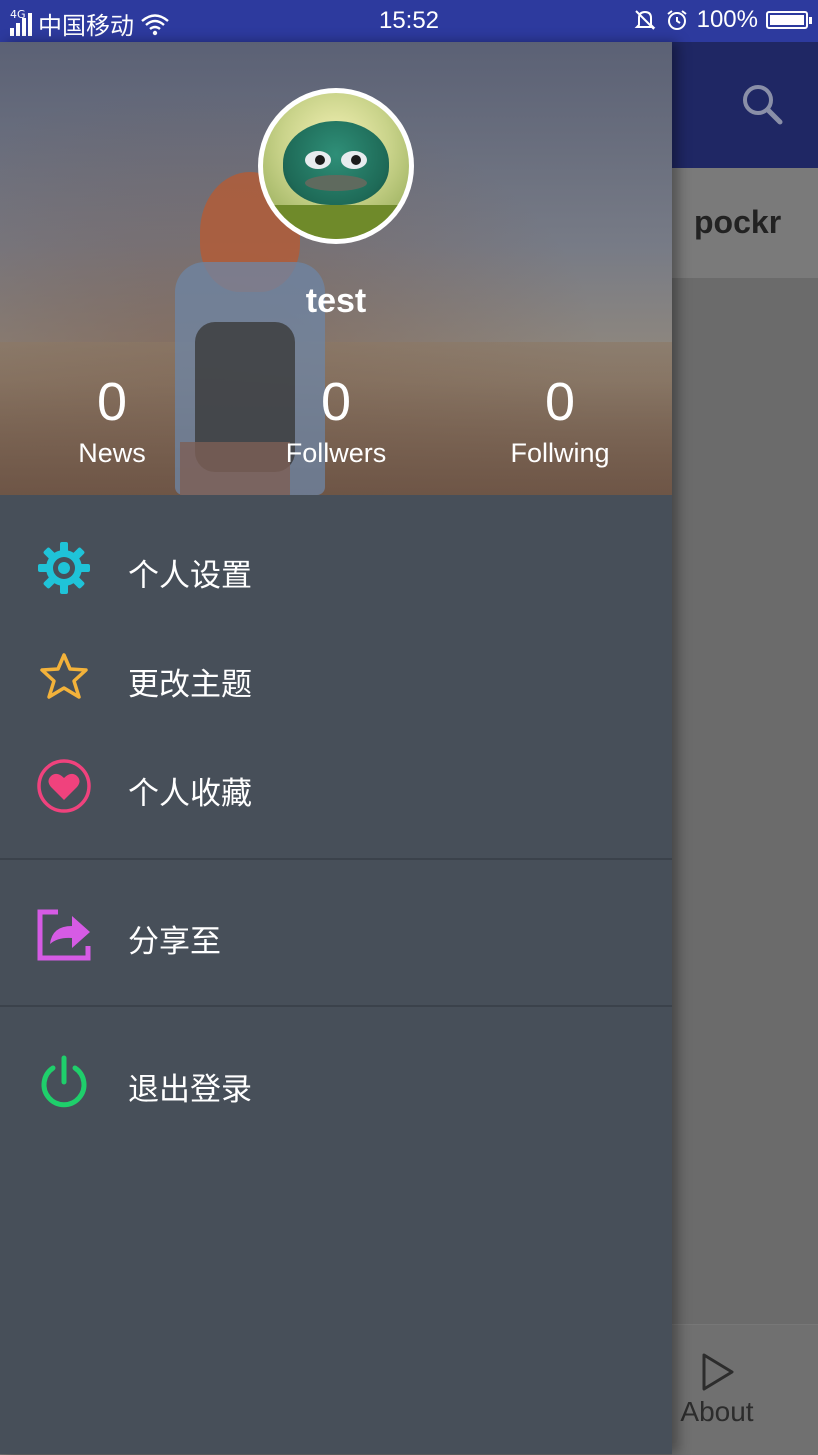 This screenshot has width=818, height=1455. What do you see at coordinates (737, 222) in the screenshot?
I see `app-tab-pockr: pockr` at bounding box center [737, 222].